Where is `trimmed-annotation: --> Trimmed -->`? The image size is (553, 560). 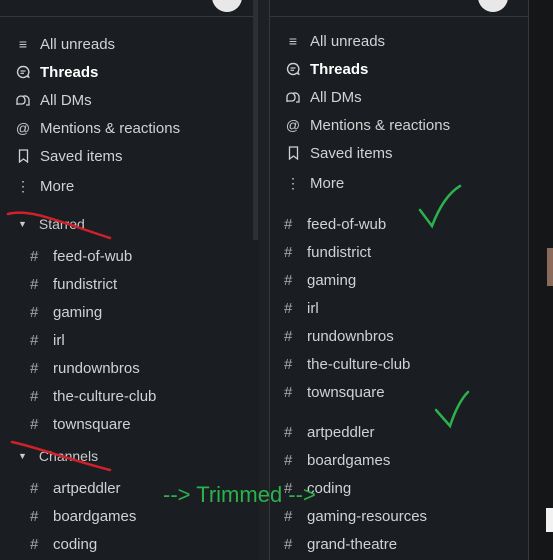 trimmed-annotation: --> Trimmed --> is located at coordinates (239, 494).